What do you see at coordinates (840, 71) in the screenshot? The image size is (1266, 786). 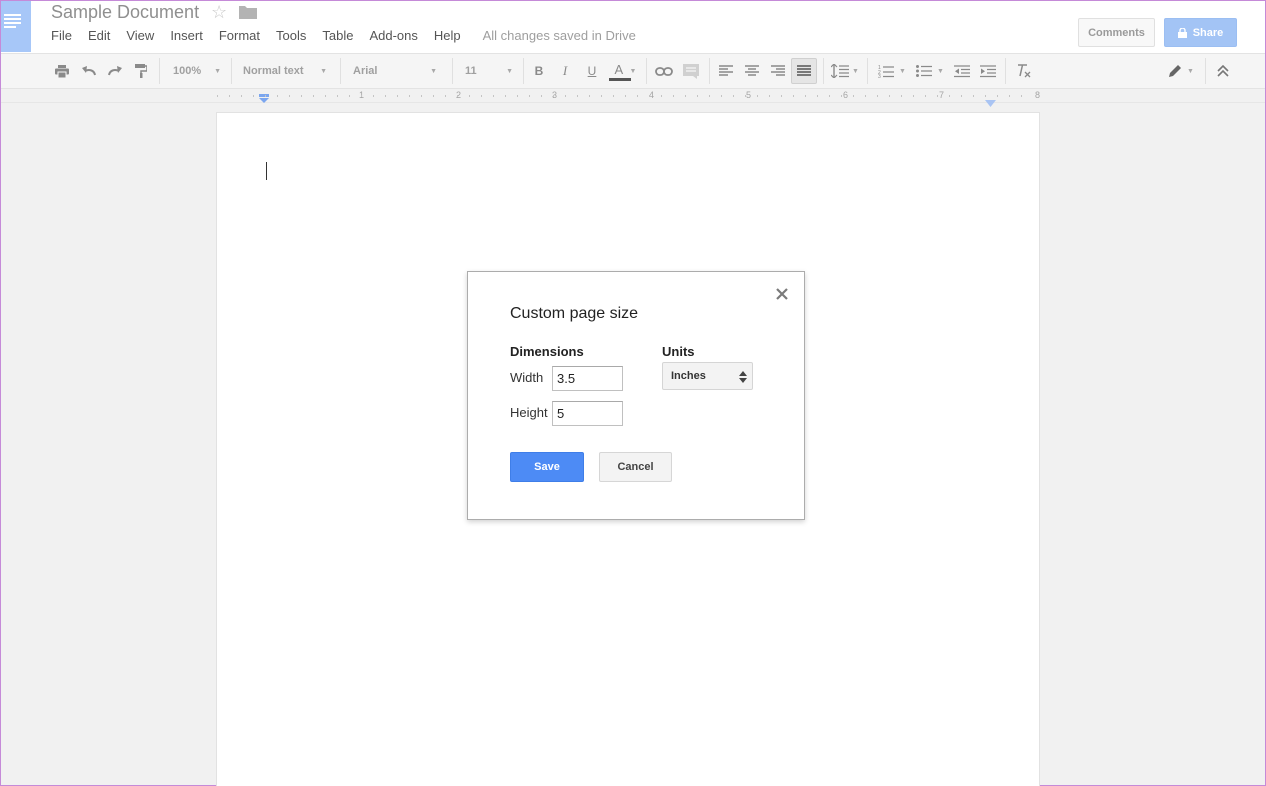 I see `line-spacing-icon` at bounding box center [840, 71].